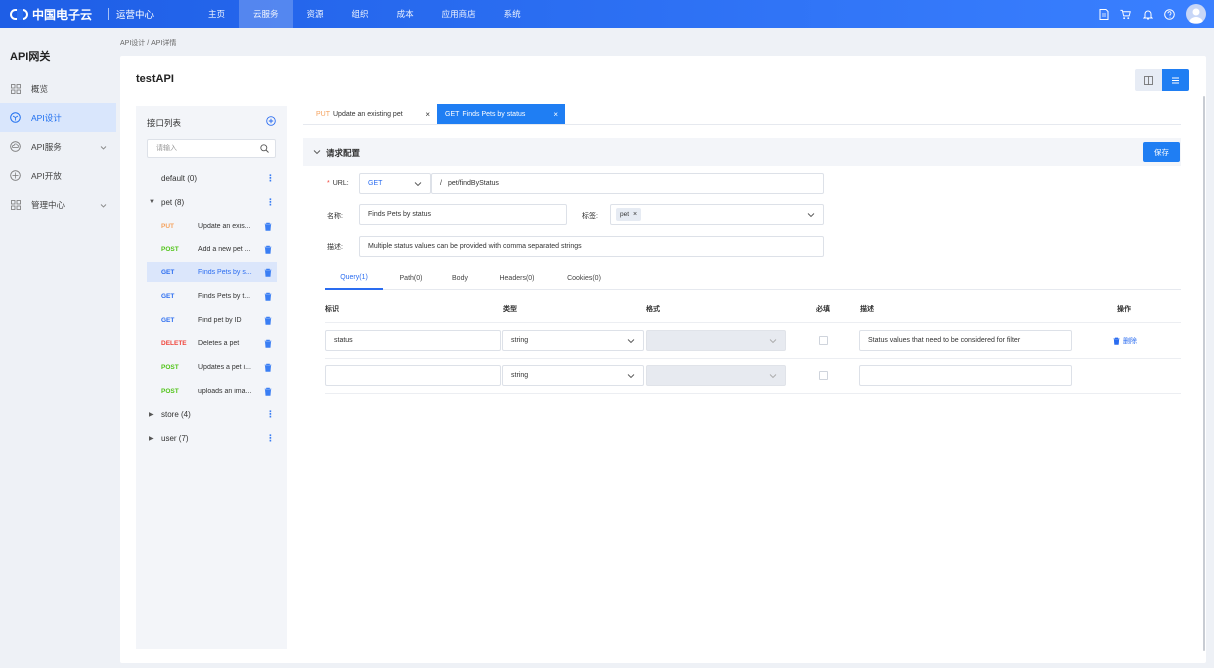 The image size is (1214, 668). Describe the element at coordinates (216, 14) in the screenshot. I see `nav-home: 主页` at that location.